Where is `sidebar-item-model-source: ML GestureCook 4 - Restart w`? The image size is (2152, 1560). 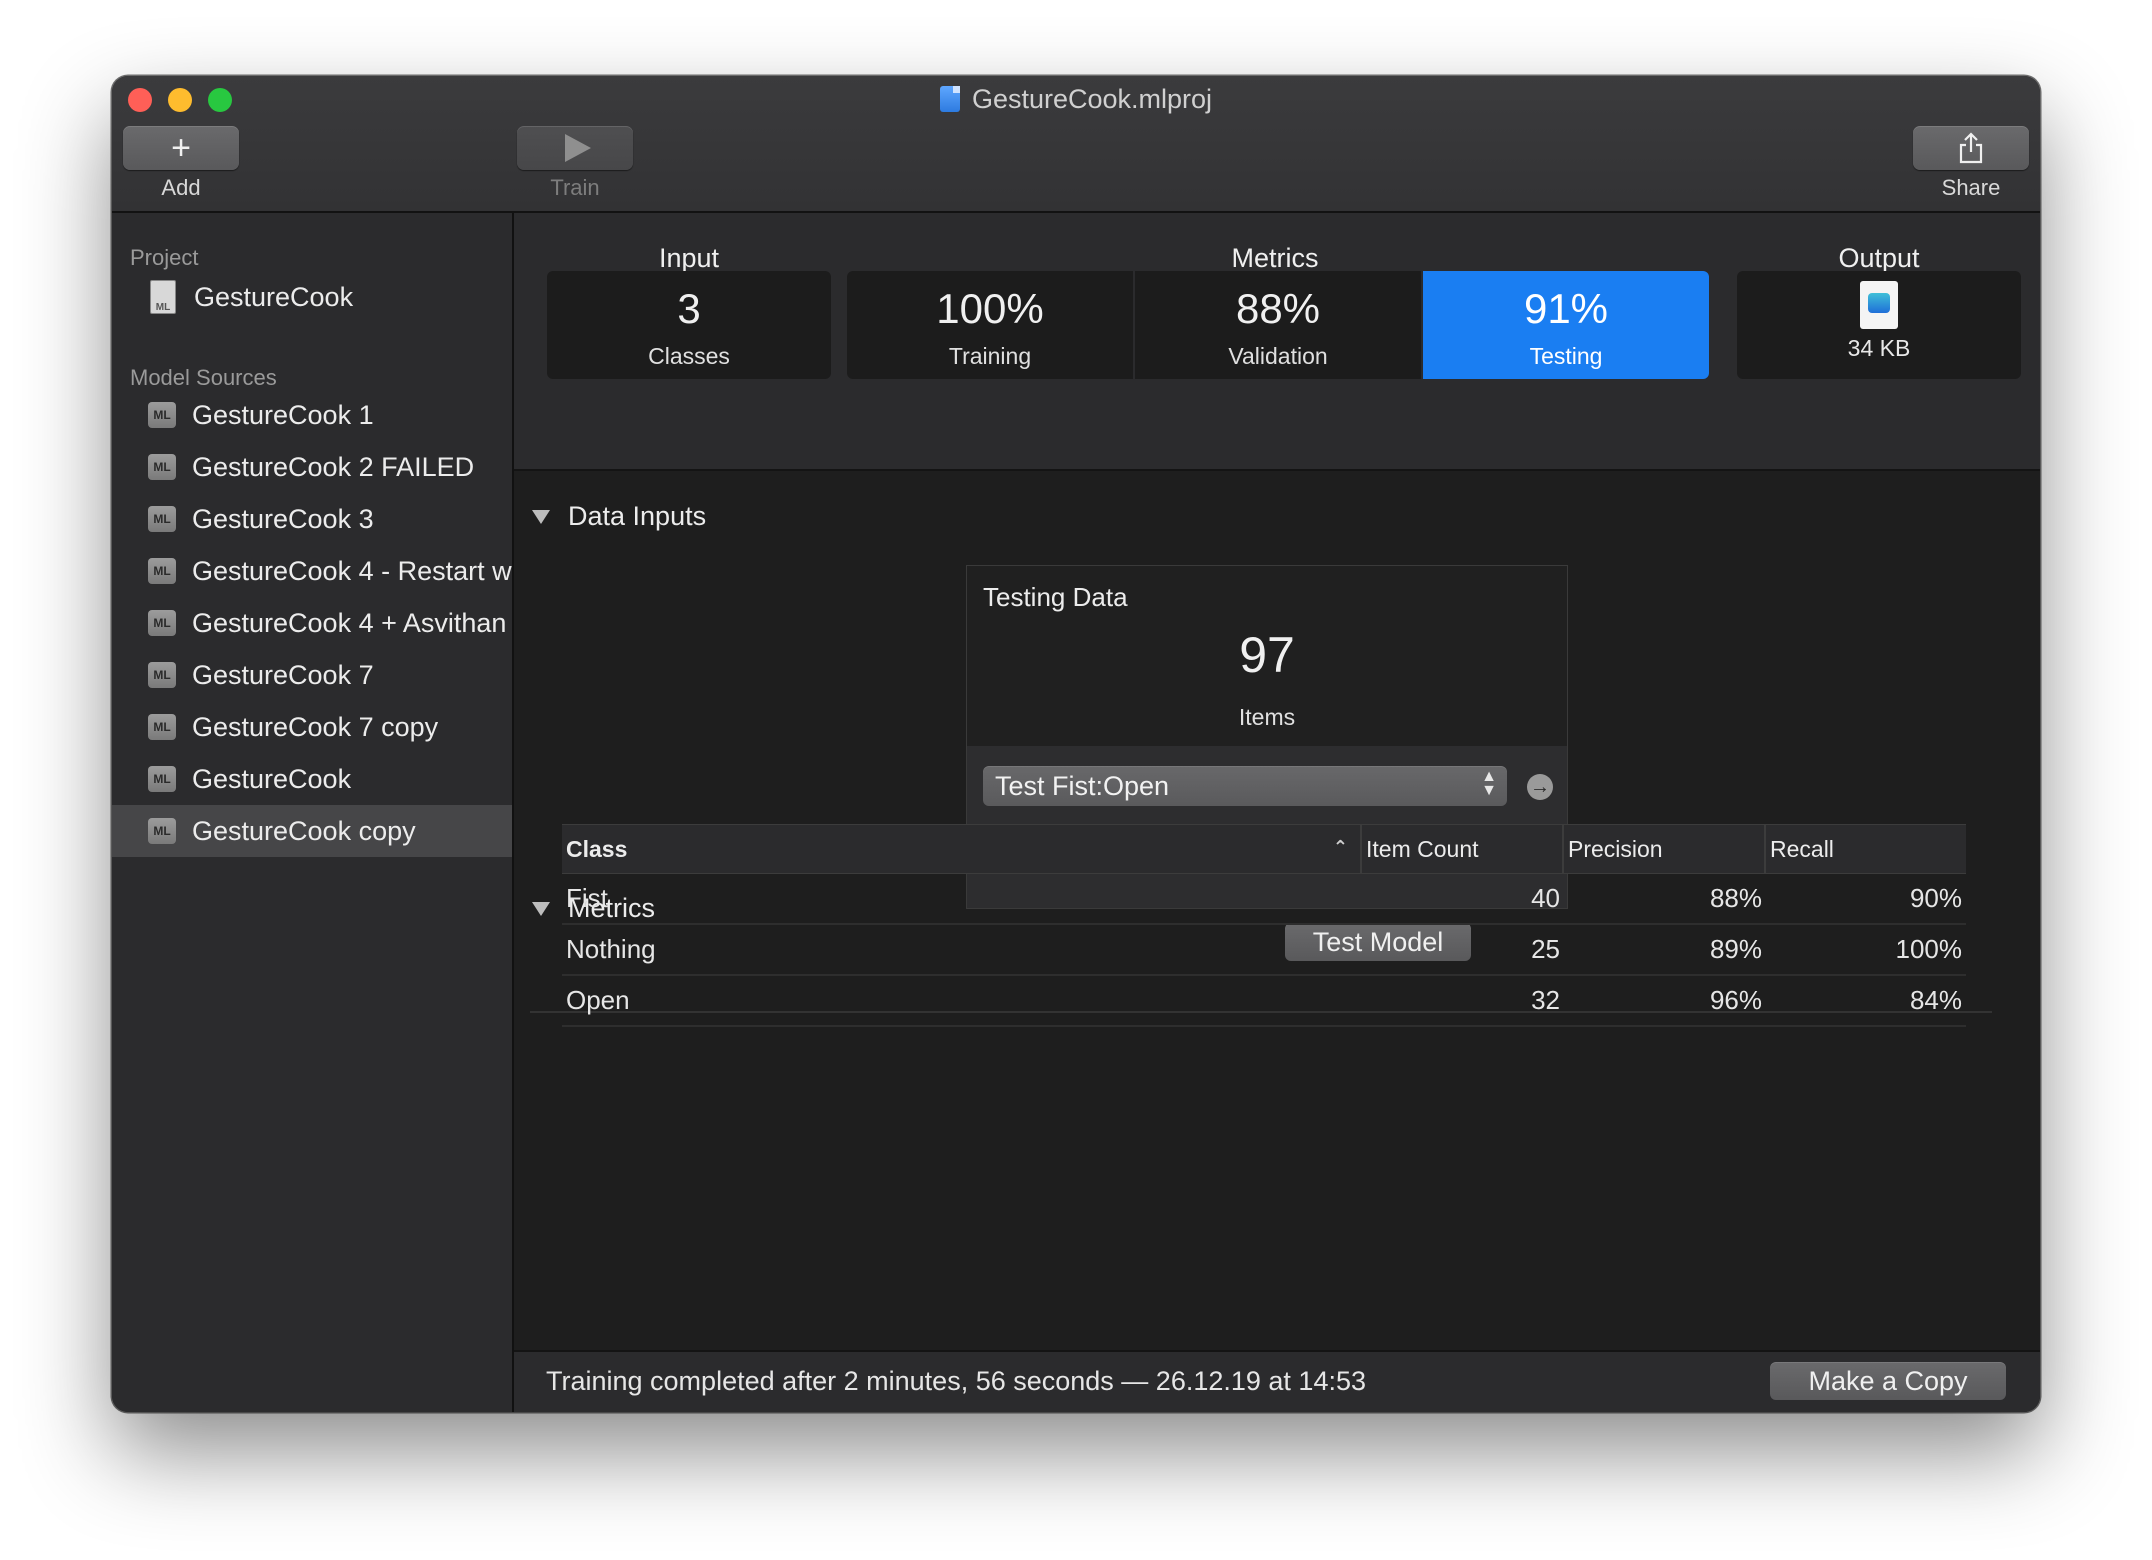 sidebar-item-model-source: ML GestureCook 4 - Restart w is located at coordinates (312, 571).